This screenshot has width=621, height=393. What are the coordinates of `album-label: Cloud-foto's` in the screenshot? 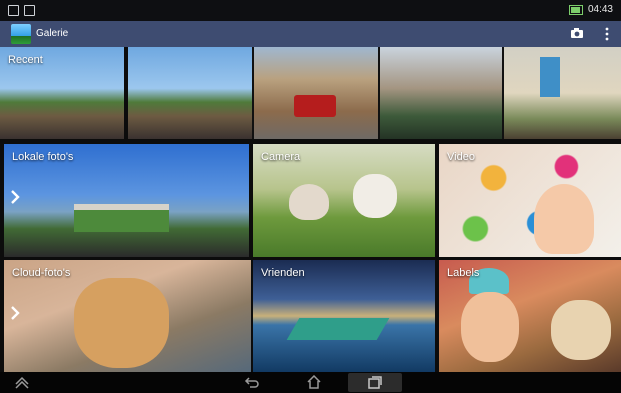 It's located at (41, 273).